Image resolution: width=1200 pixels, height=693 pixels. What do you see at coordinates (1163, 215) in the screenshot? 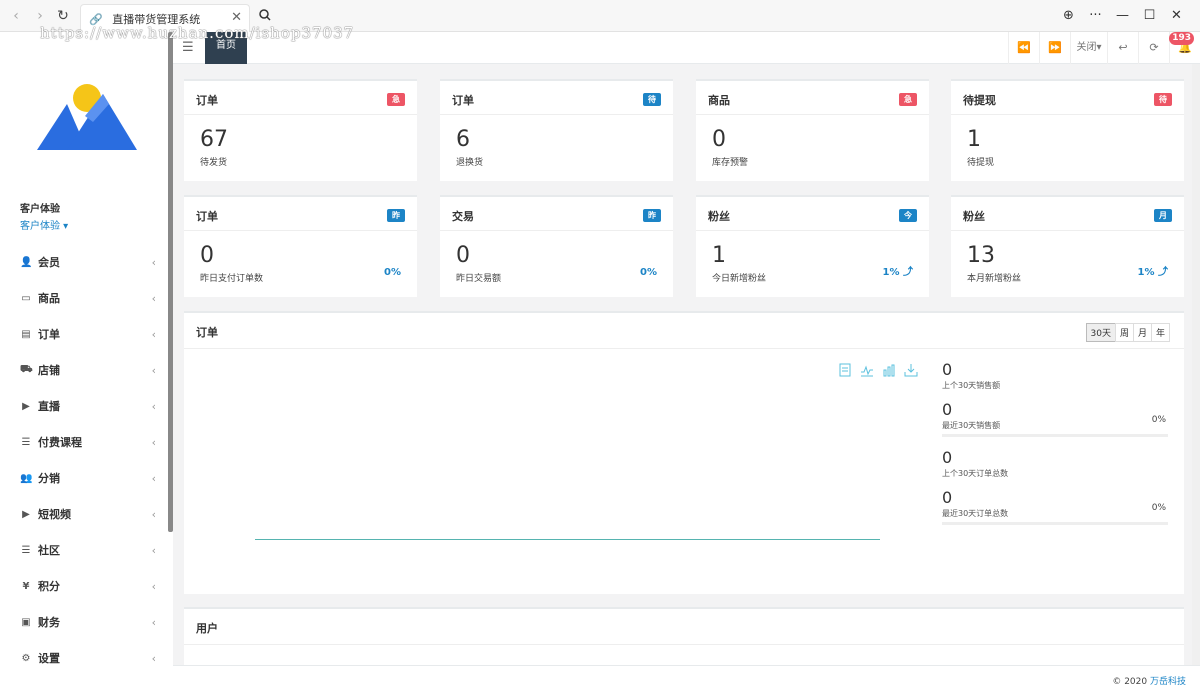
I see `status-badge: 月` at bounding box center [1163, 215].